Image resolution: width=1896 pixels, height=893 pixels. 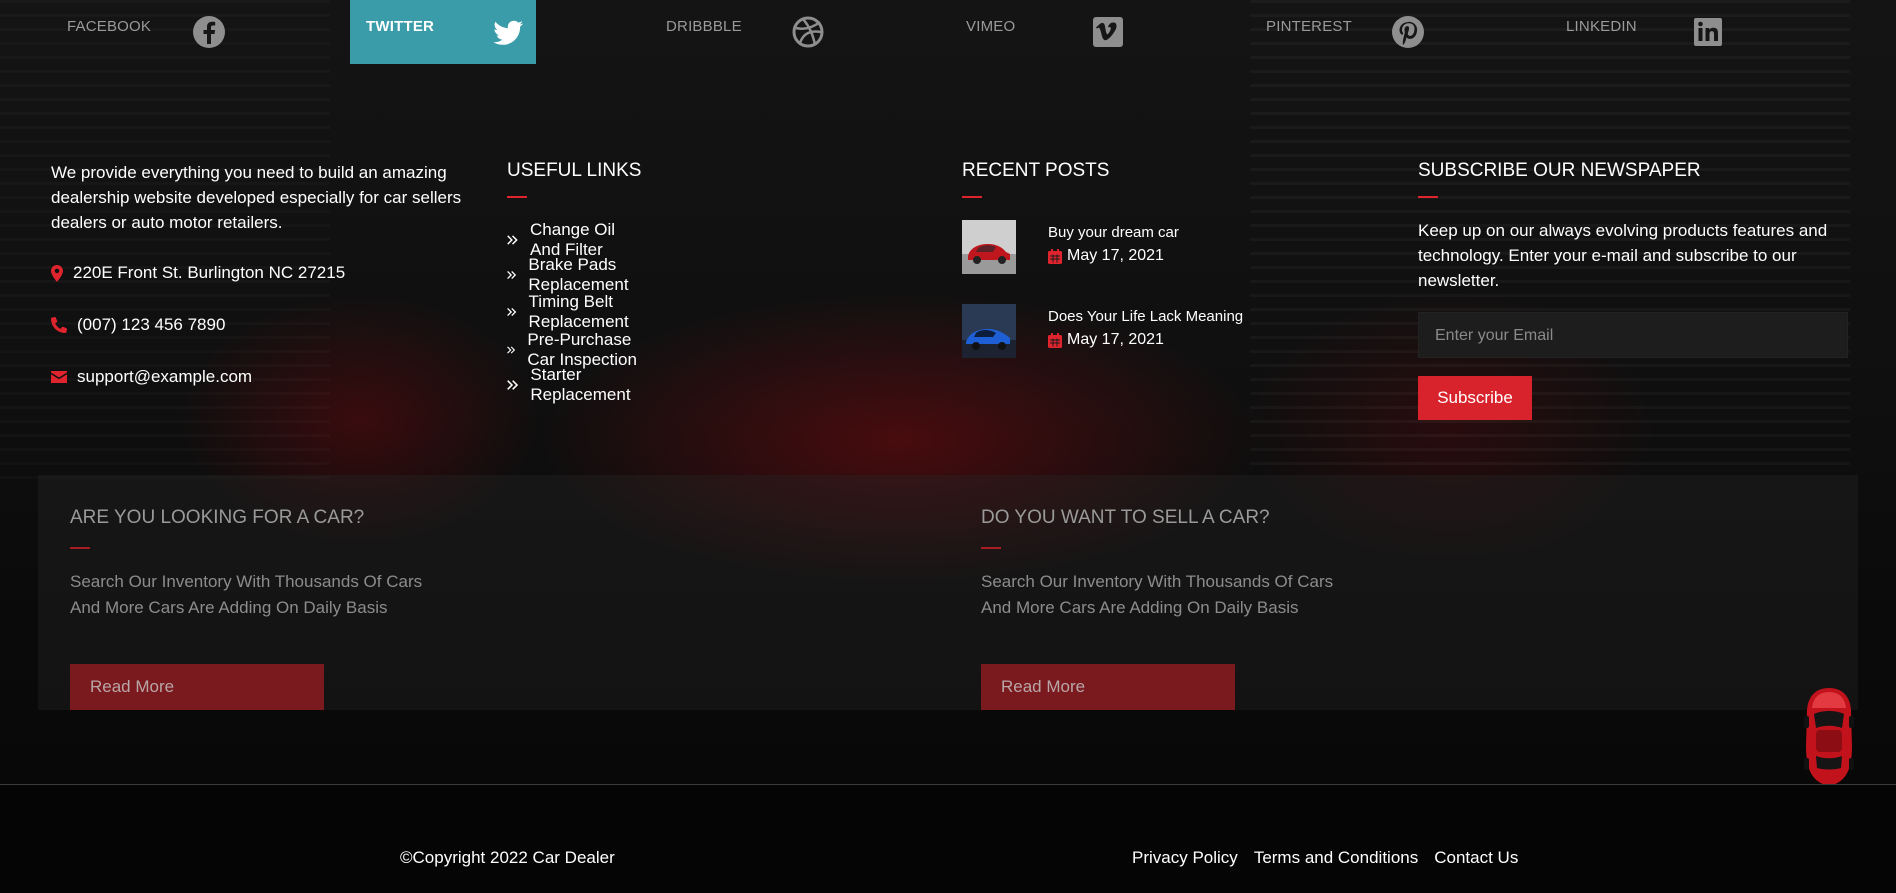 I want to click on phone-icon, so click(x=59, y=325).